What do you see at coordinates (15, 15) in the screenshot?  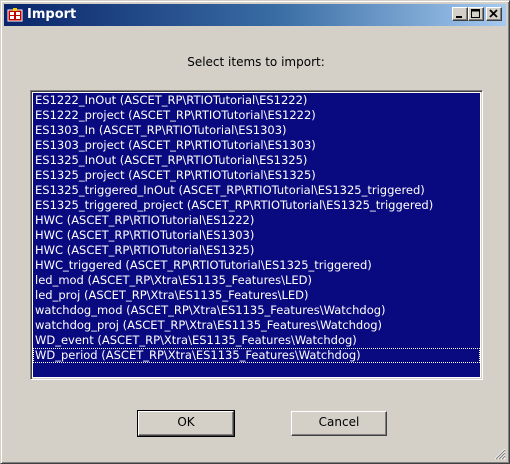 I see `import-app-icon` at bounding box center [15, 15].